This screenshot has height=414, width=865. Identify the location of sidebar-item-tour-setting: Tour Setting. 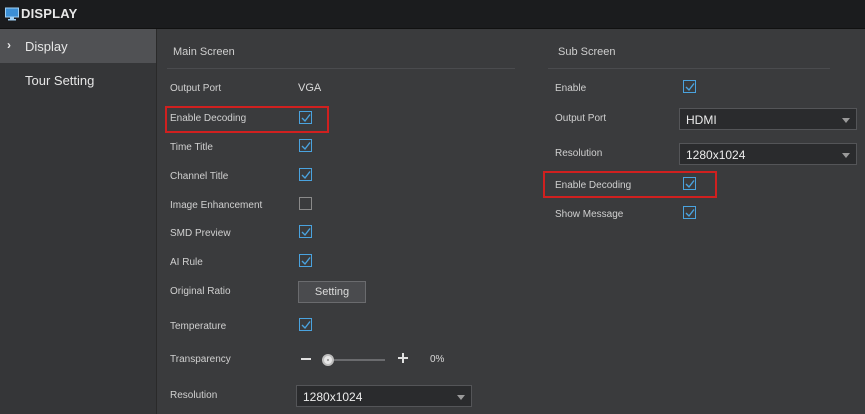
(78, 80).